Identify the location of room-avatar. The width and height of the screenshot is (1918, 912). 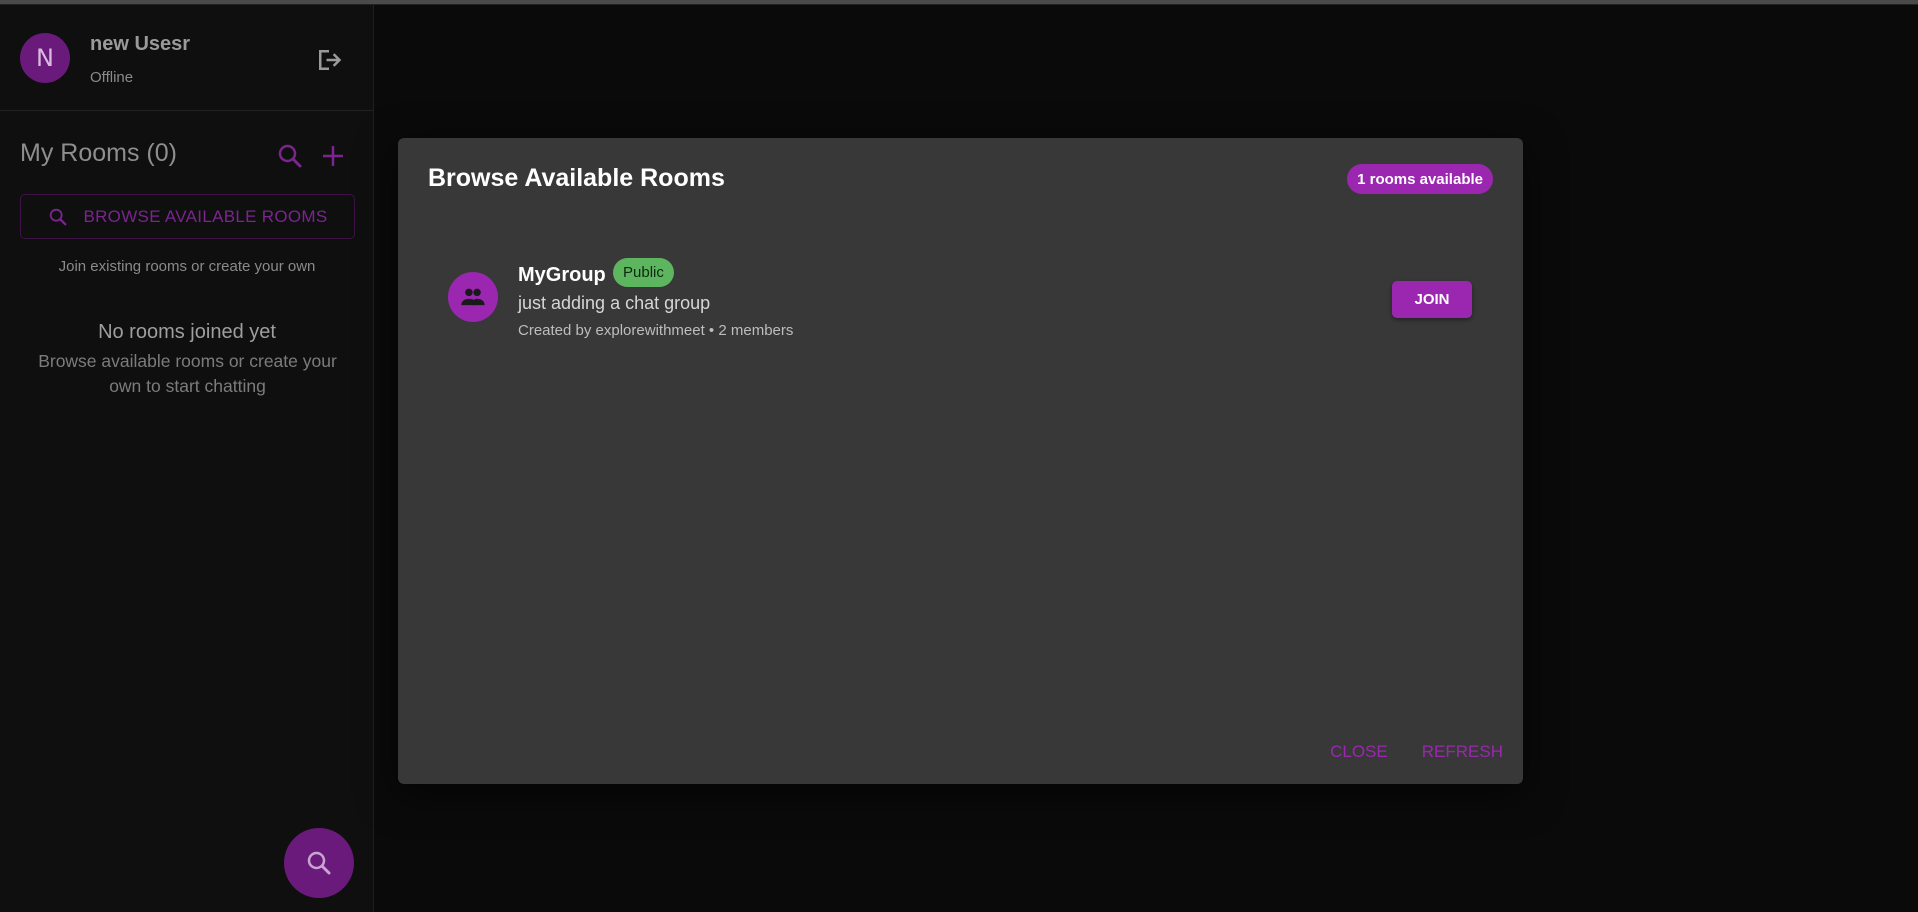
(473, 297).